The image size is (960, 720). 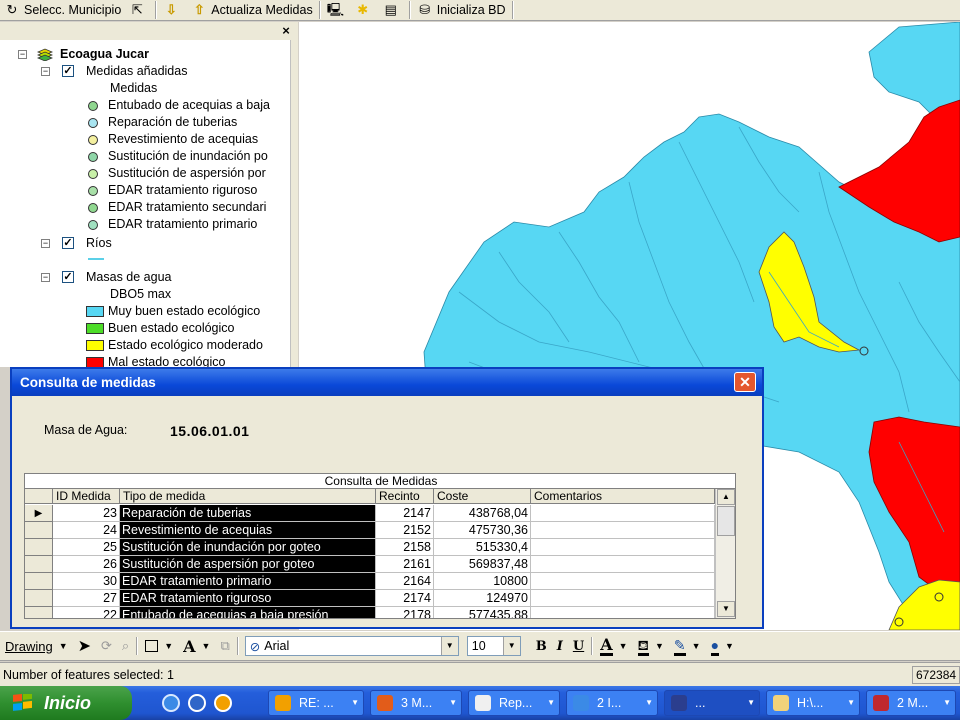 What do you see at coordinates (86, 581) in the screenshot?
I see `cell-id: 30` at bounding box center [86, 581].